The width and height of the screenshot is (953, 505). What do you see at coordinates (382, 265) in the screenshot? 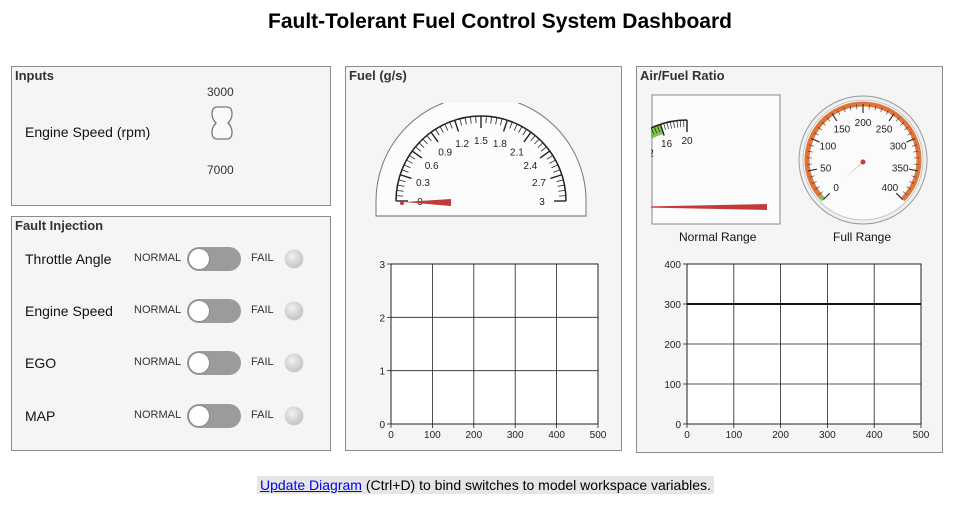
I see `y-tick-label: 3` at bounding box center [382, 265].